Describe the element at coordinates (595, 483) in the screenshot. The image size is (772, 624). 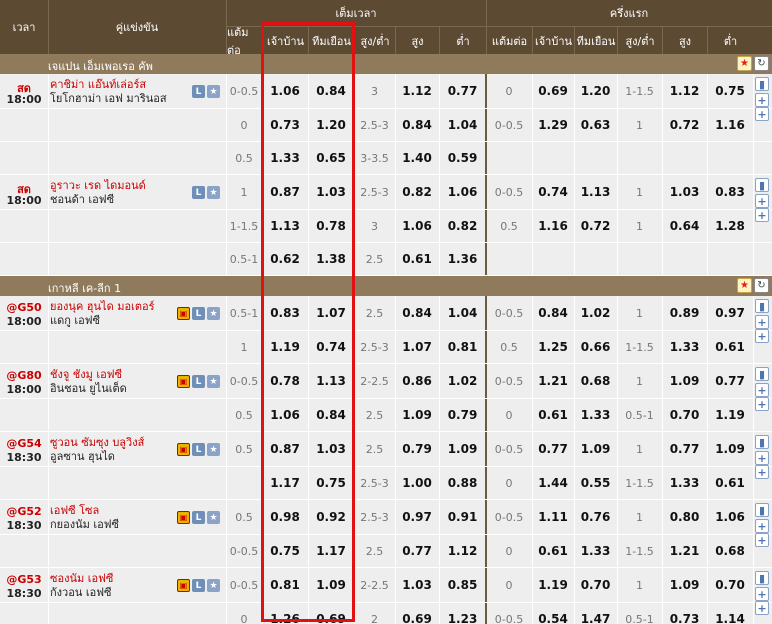
I see `odds-cell: 0.55` at that location.